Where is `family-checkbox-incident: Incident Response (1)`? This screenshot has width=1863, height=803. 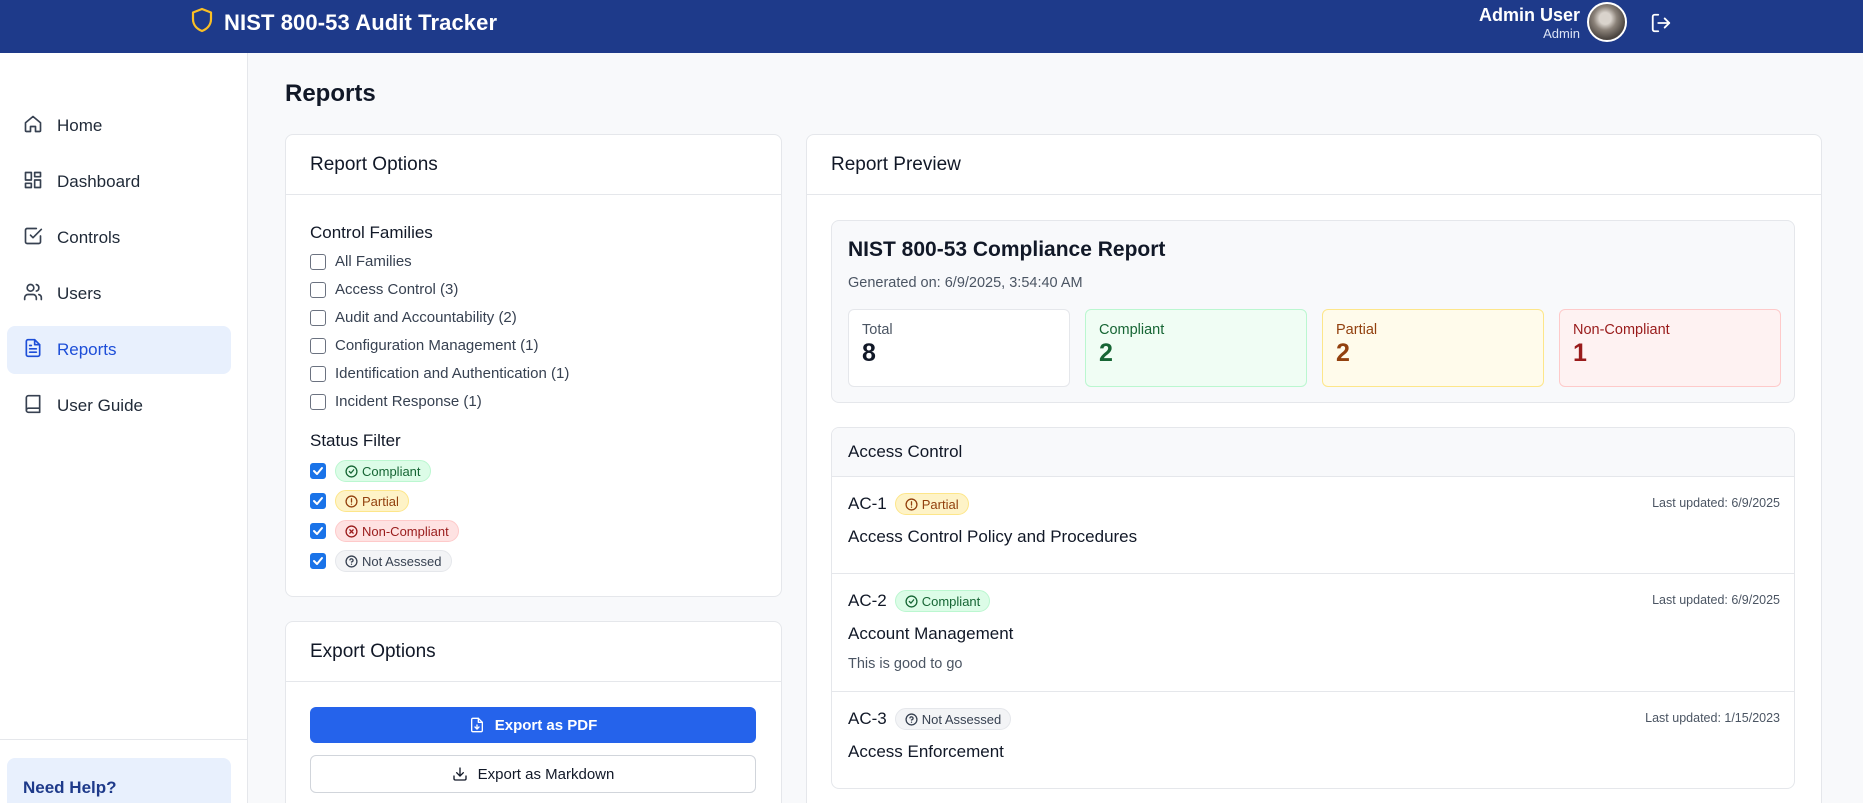
family-checkbox-incident: Incident Response (1) is located at coordinates (396, 401).